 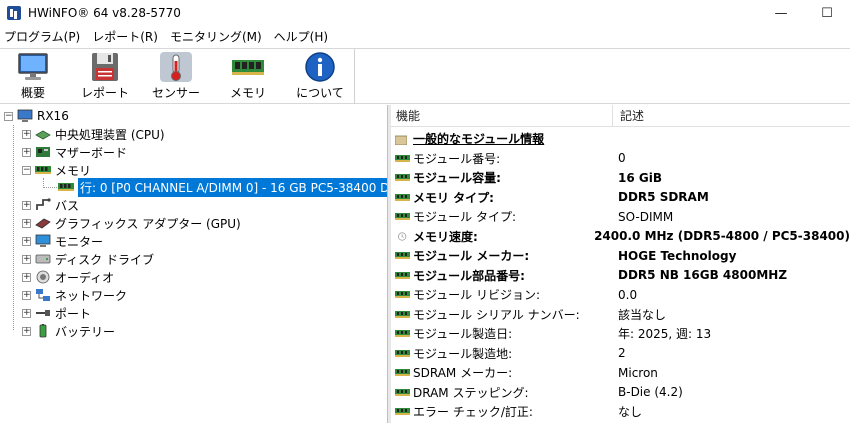 I want to click on floppy-disk-icon, so click(x=105, y=67).